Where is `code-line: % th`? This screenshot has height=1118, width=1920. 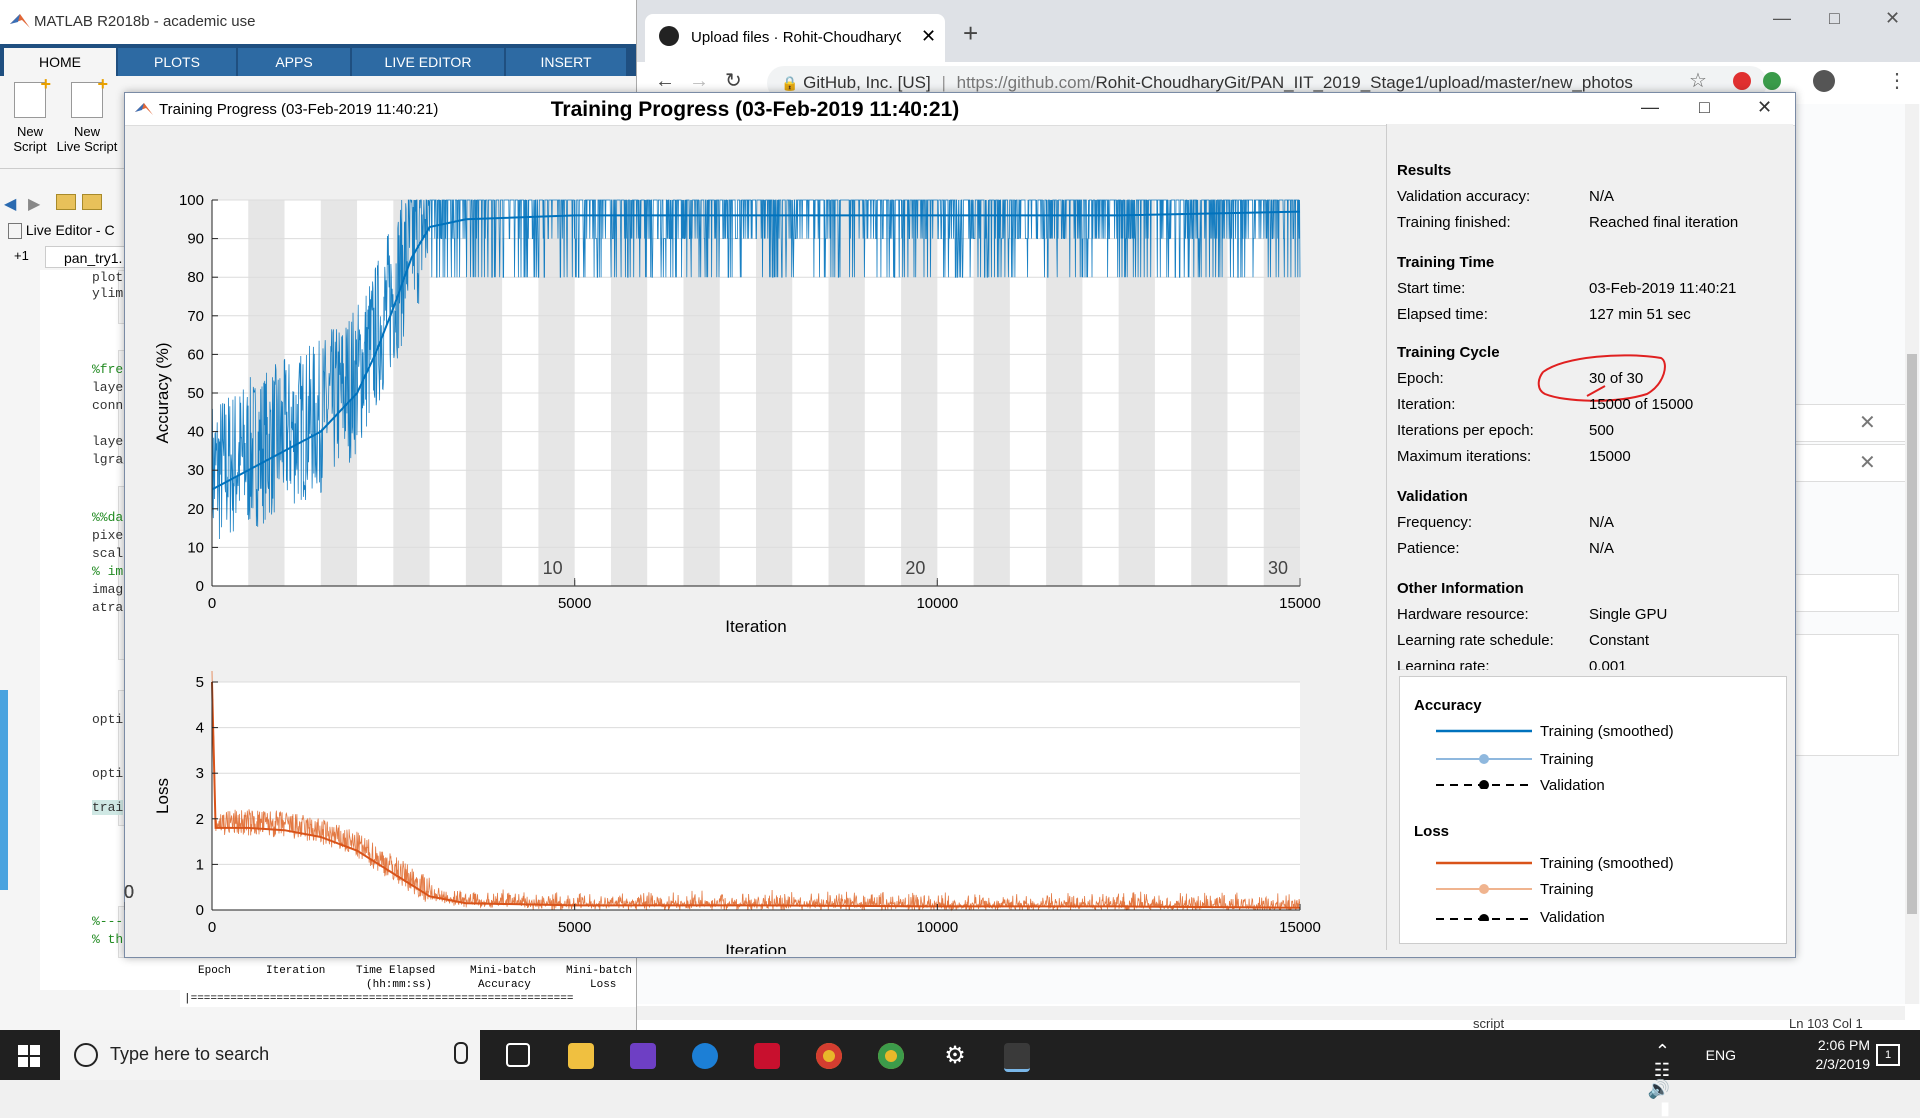
code-line: % th is located at coordinates (108, 939).